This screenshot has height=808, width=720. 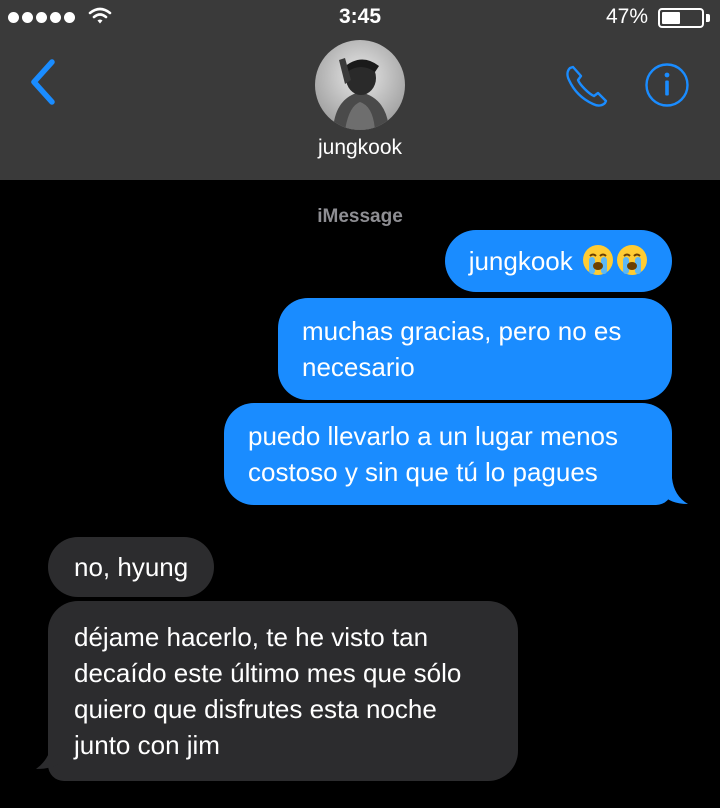 What do you see at coordinates (671, 18) in the screenshot?
I see `battery-level` at bounding box center [671, 18].